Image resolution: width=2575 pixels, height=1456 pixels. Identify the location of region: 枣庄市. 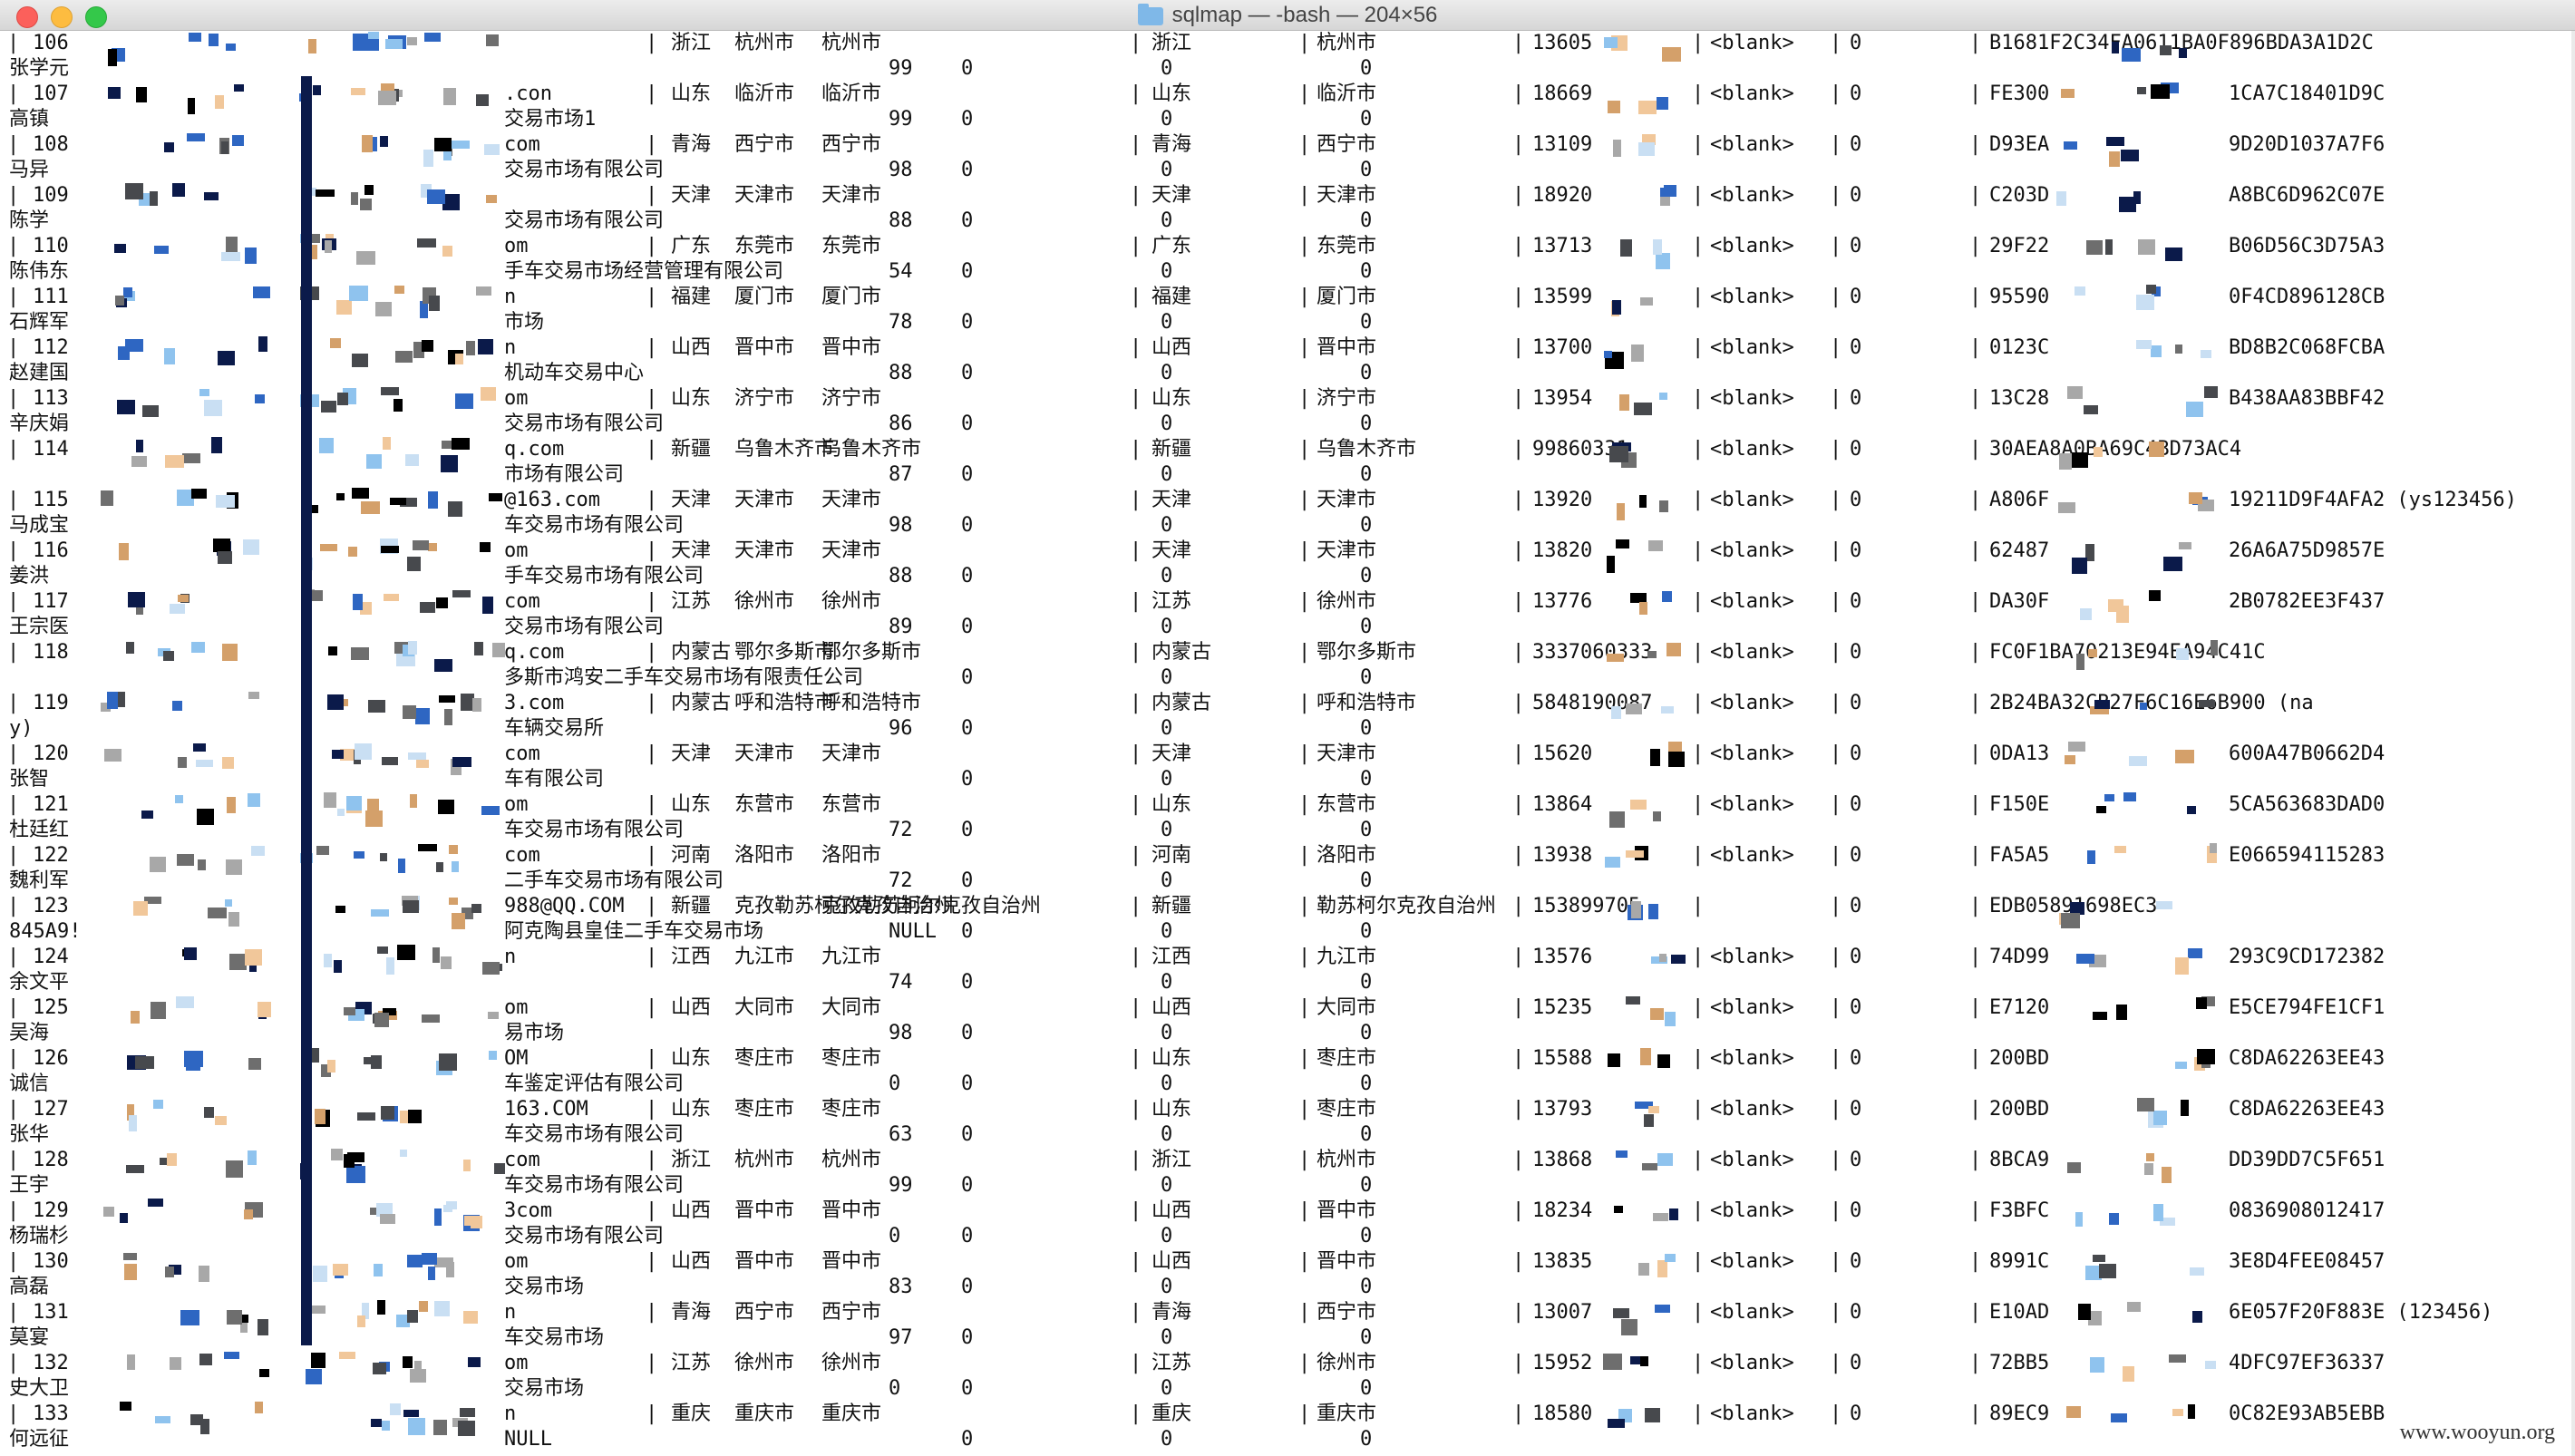
(851, 1109).